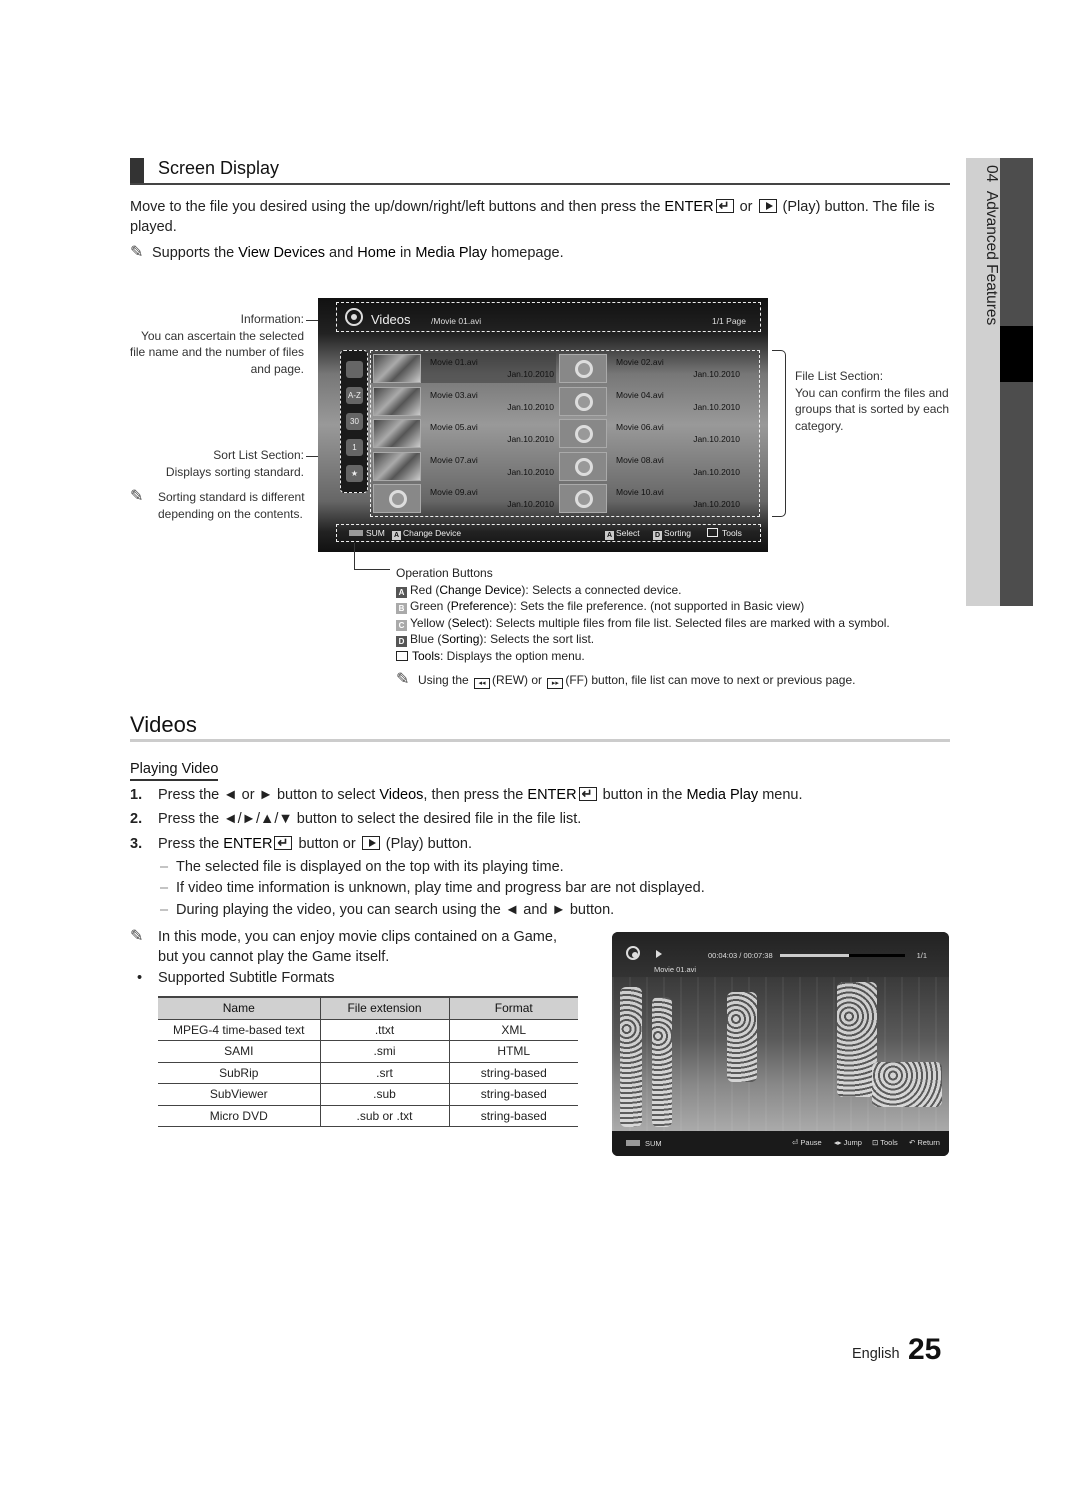  Describe the element at coordinates (724, 533) in the screenshot. I see `tools-button: Tools` at that location.